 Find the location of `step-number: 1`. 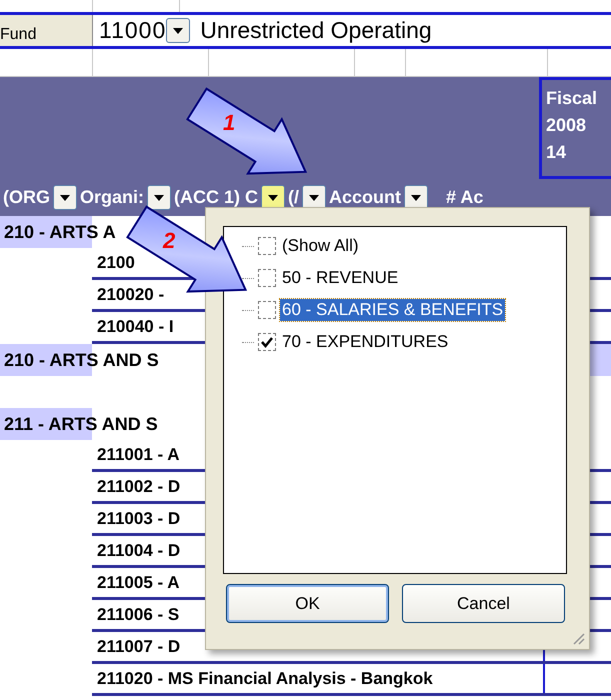

step-number: 1 is located at coordinates (229, 123).